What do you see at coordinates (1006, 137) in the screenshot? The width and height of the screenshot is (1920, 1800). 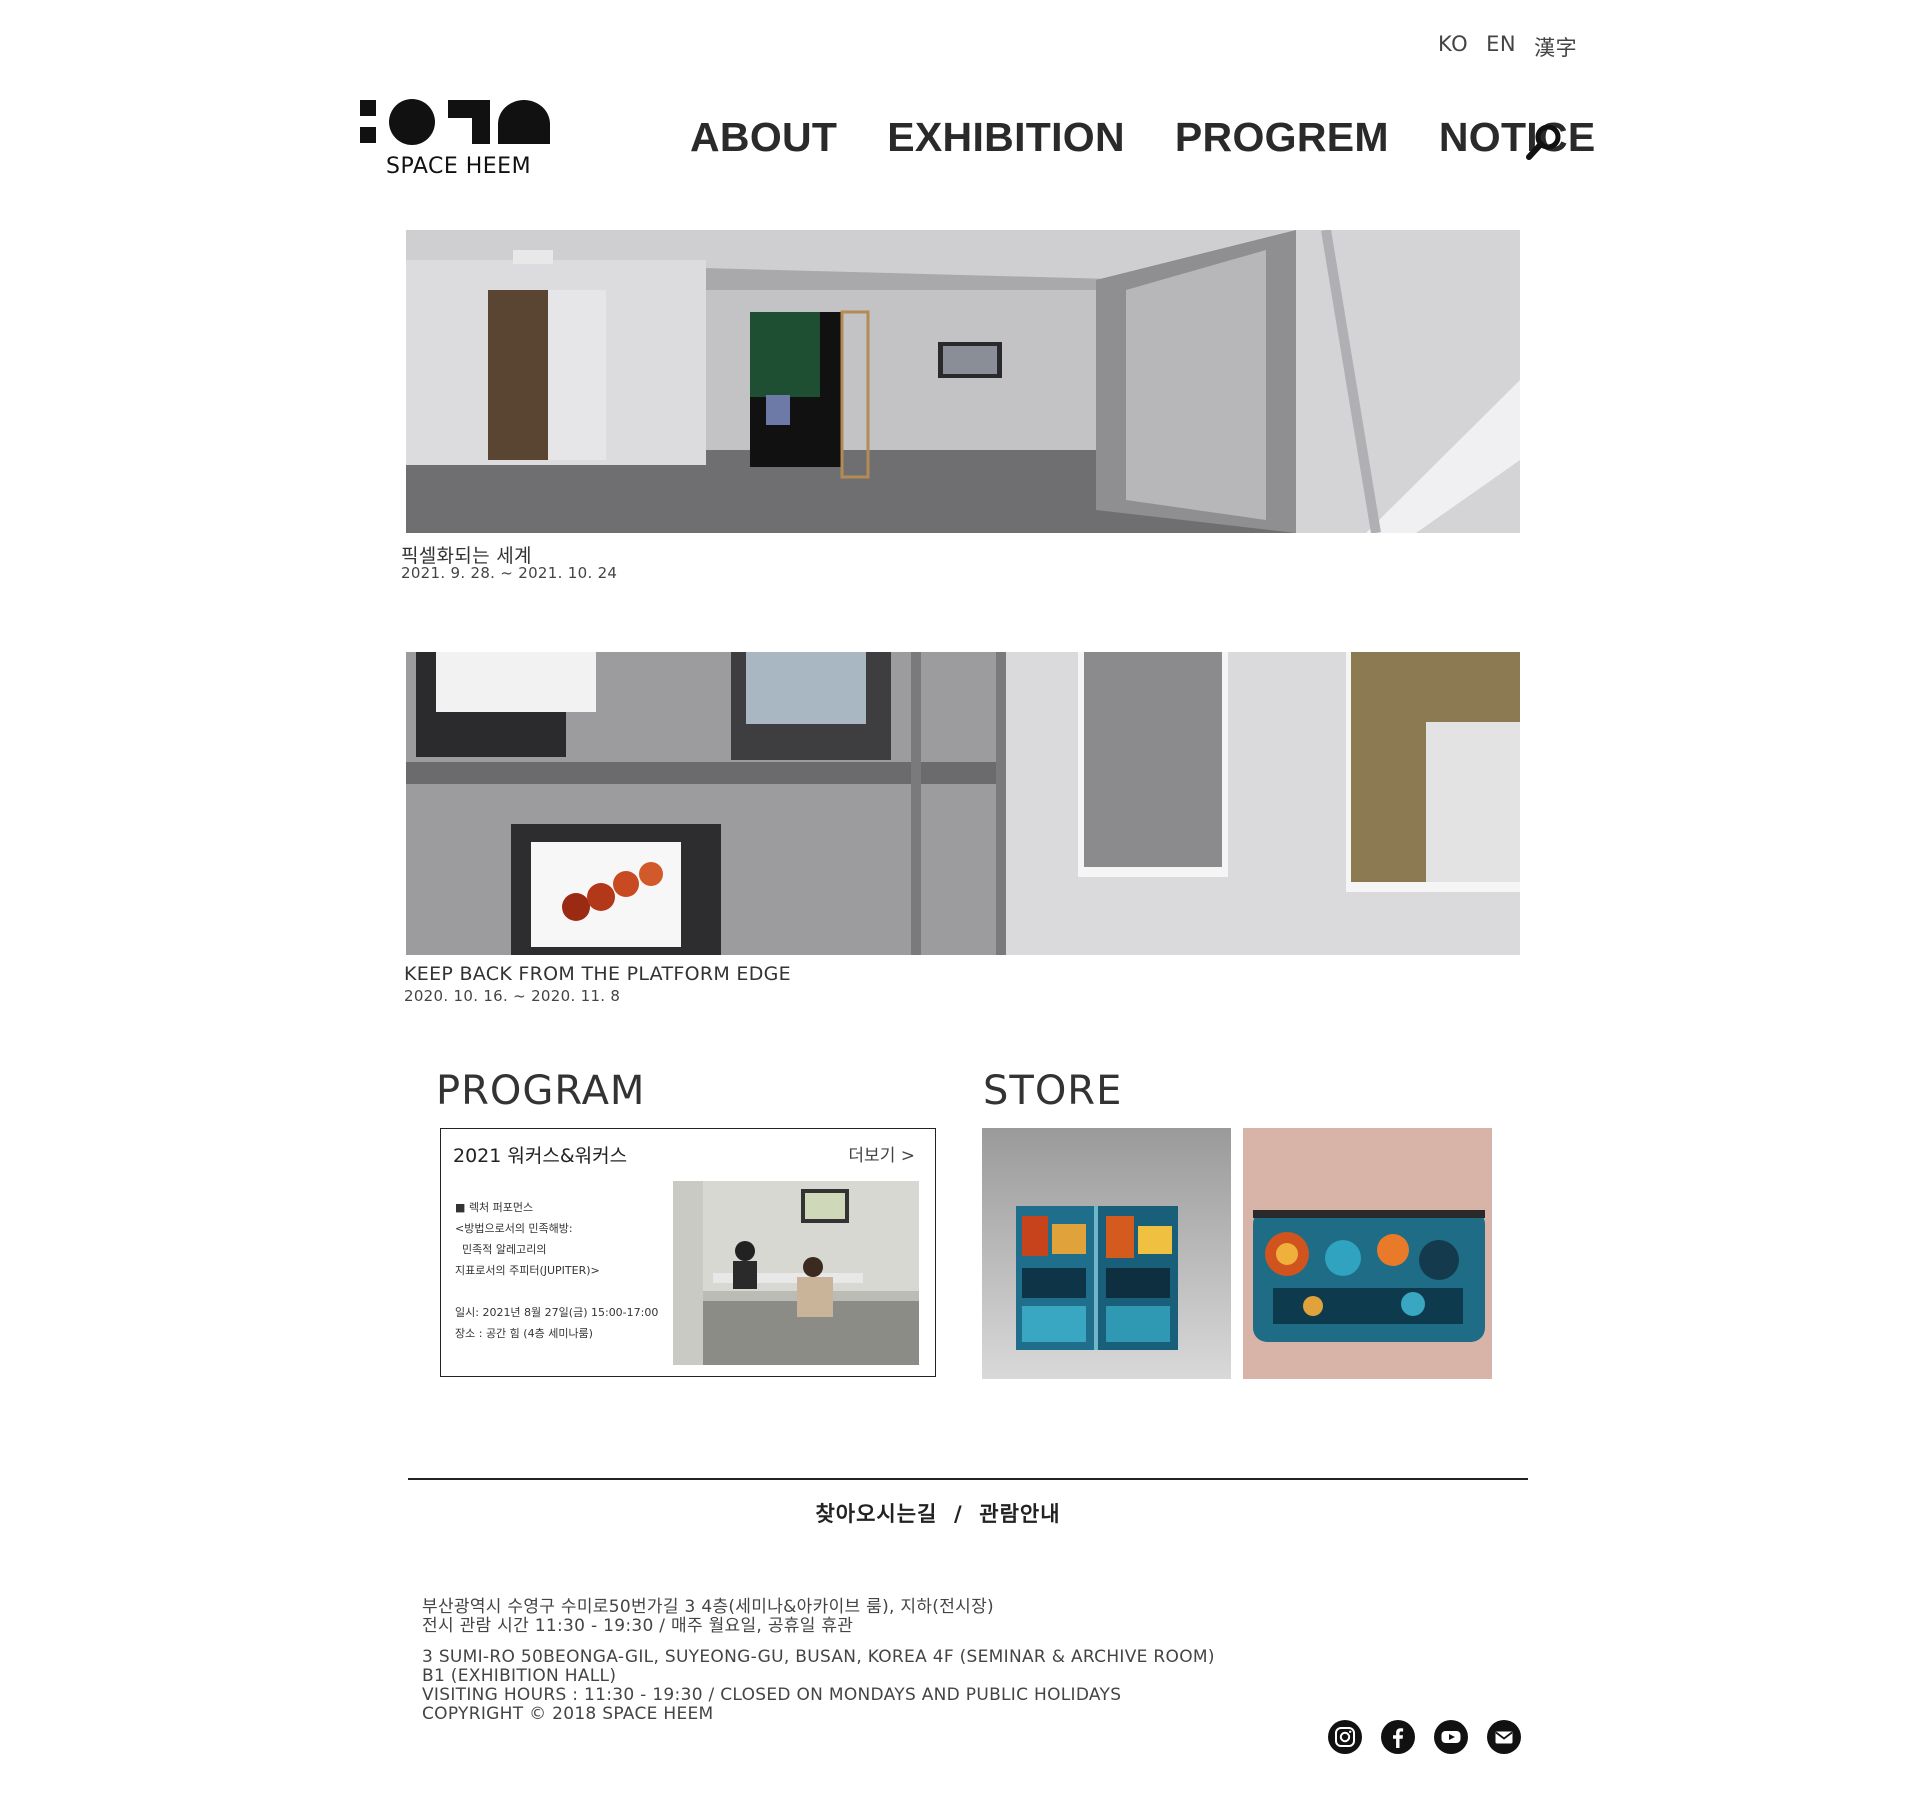 I see `nav-exhibition: EXHIBITION` at bounding box center [1006, 137].